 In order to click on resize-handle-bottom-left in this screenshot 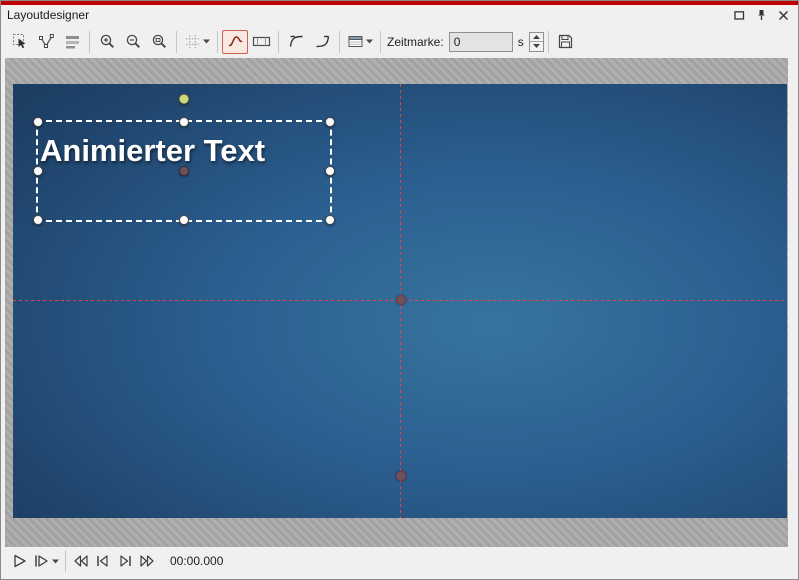, I will do `click(38, 220)`.